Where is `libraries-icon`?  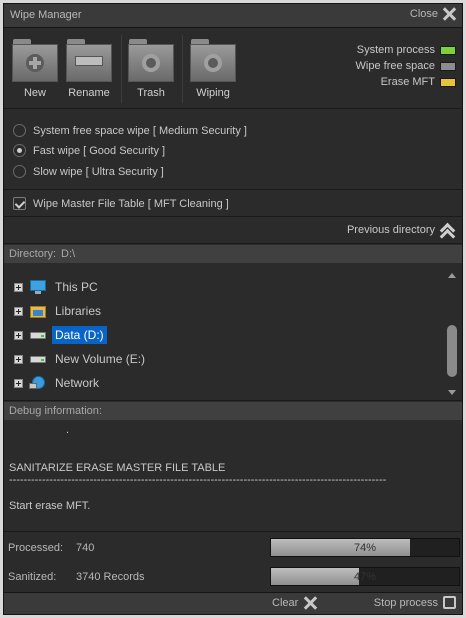
libraries-icon is located at coordinates (38, 311).